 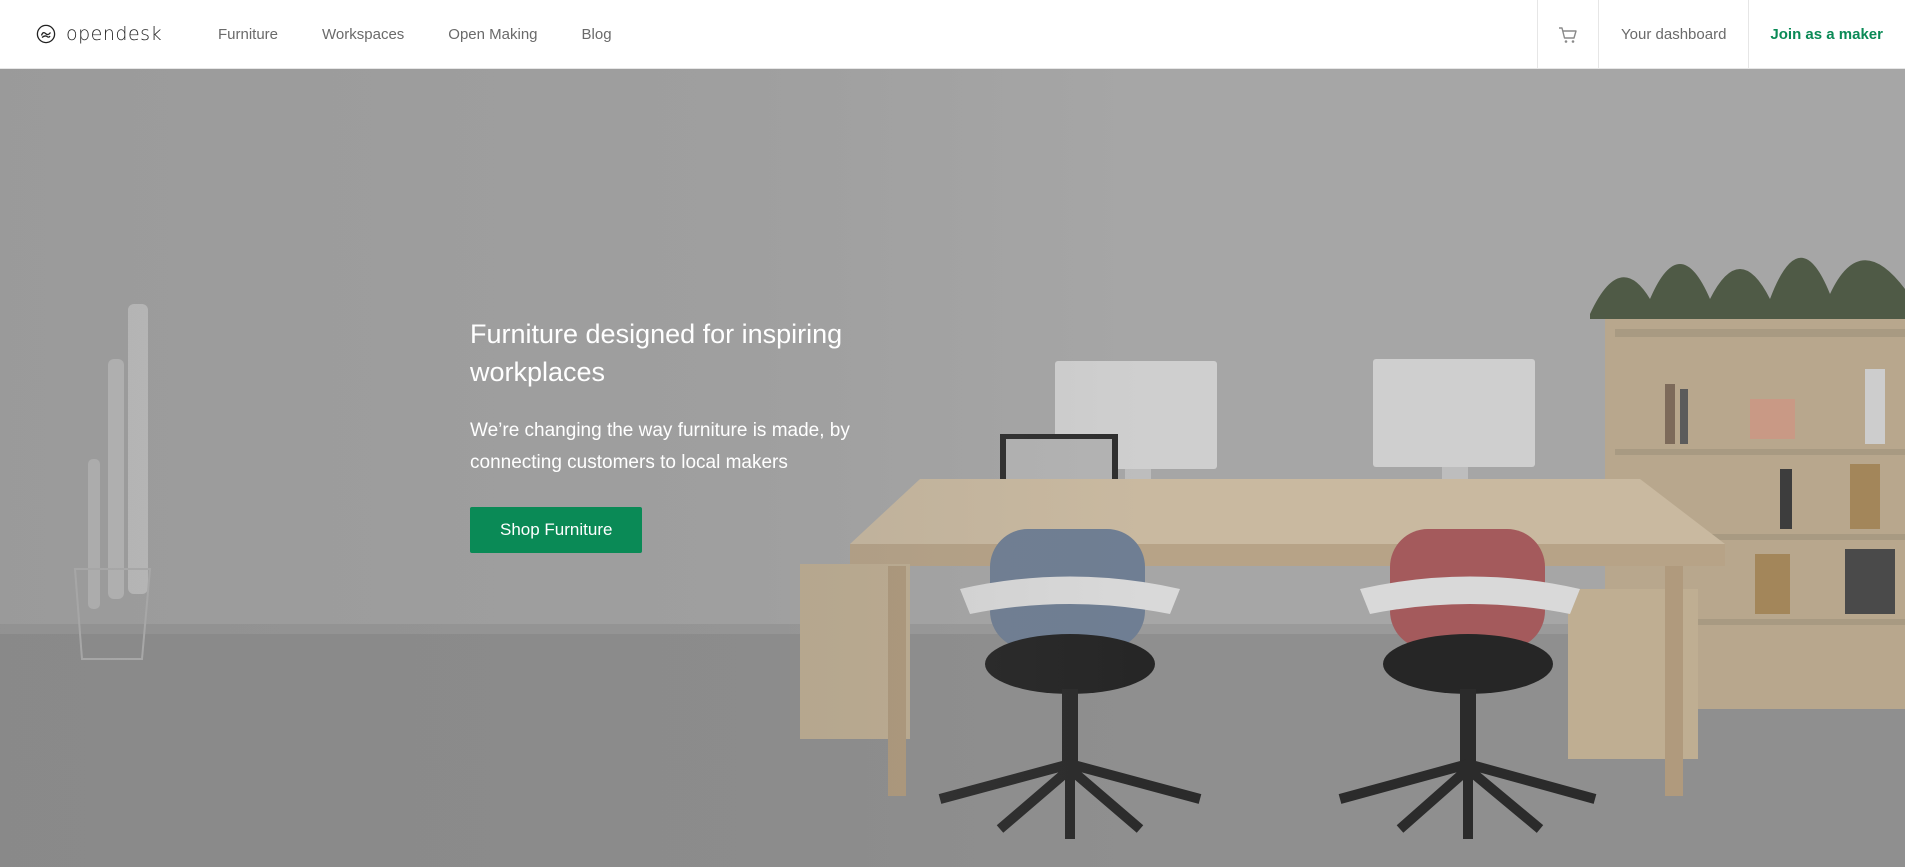 I want to click on join-as-maker-link: Join as a maker, so click(x=1826, y=34).